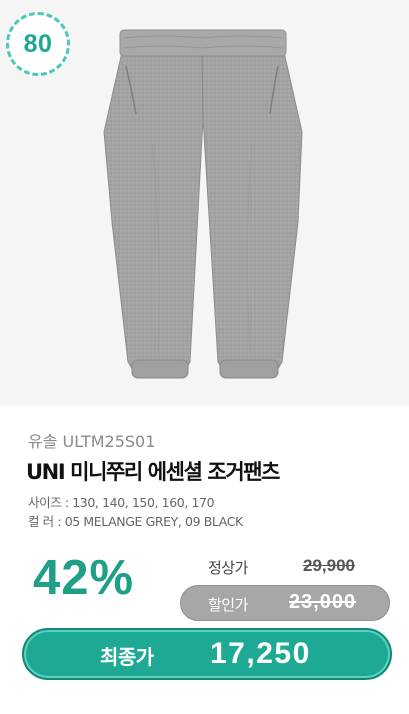 Image resolution: width=409 pixels, height=714 pixels. What do you see at coordinates (323, 602) in the screenshot?
I see `sale-price-value: 23,000` at bounding box center [323, 602].